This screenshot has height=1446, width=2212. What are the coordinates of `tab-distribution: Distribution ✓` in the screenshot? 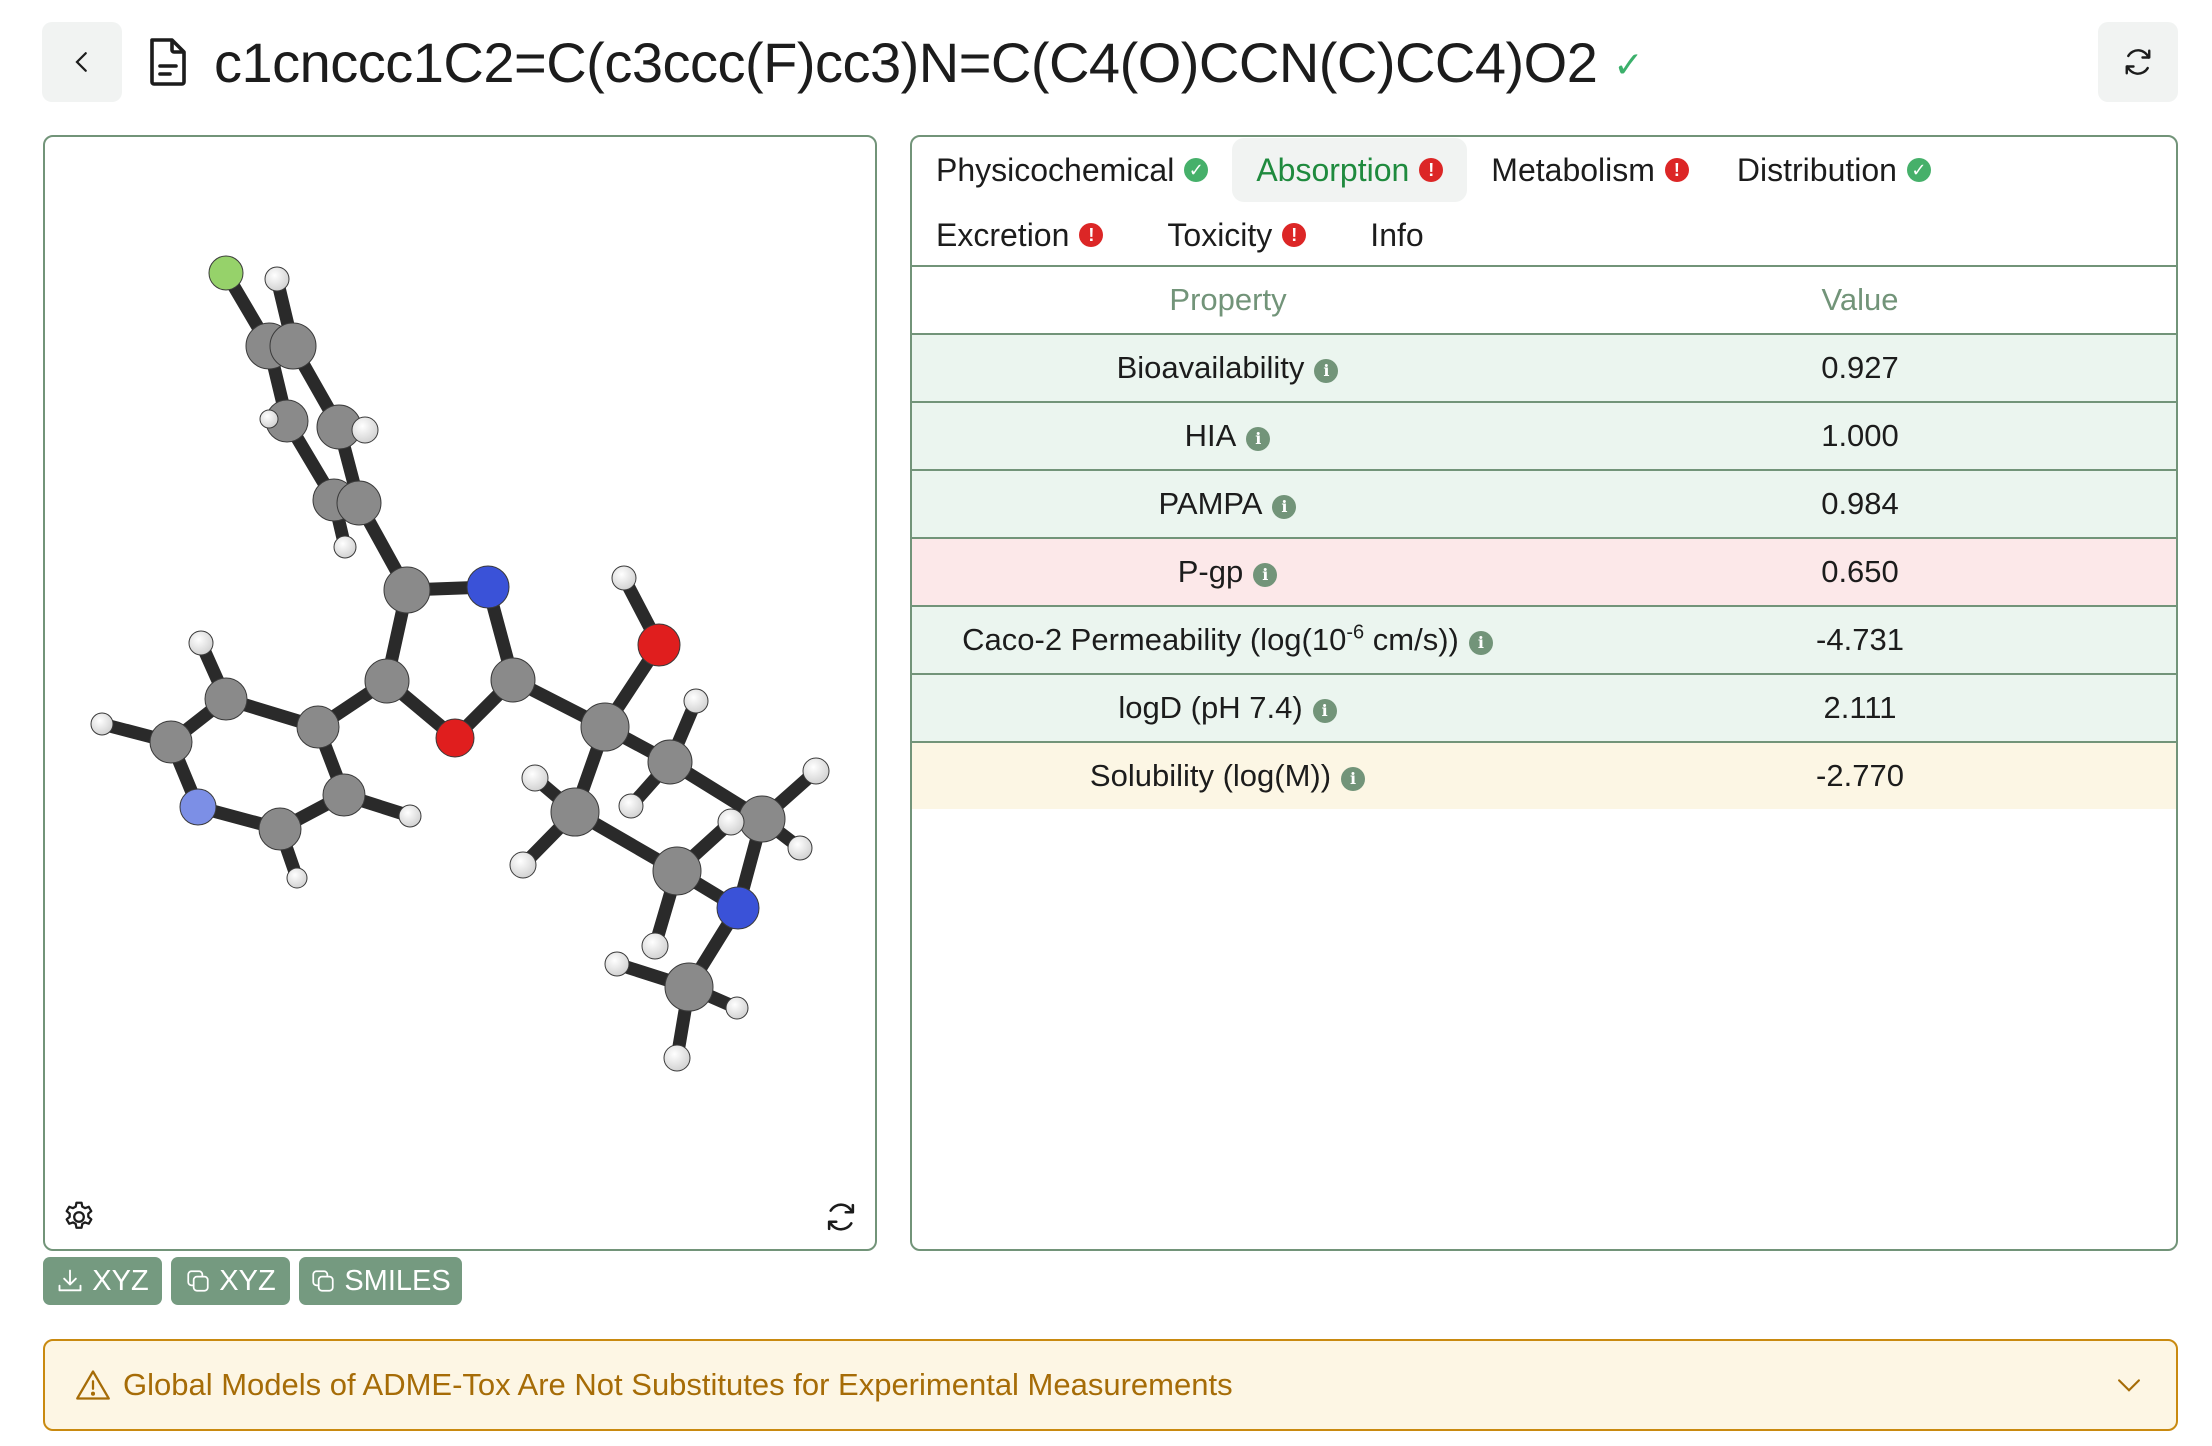 It's located at (1834, 170).